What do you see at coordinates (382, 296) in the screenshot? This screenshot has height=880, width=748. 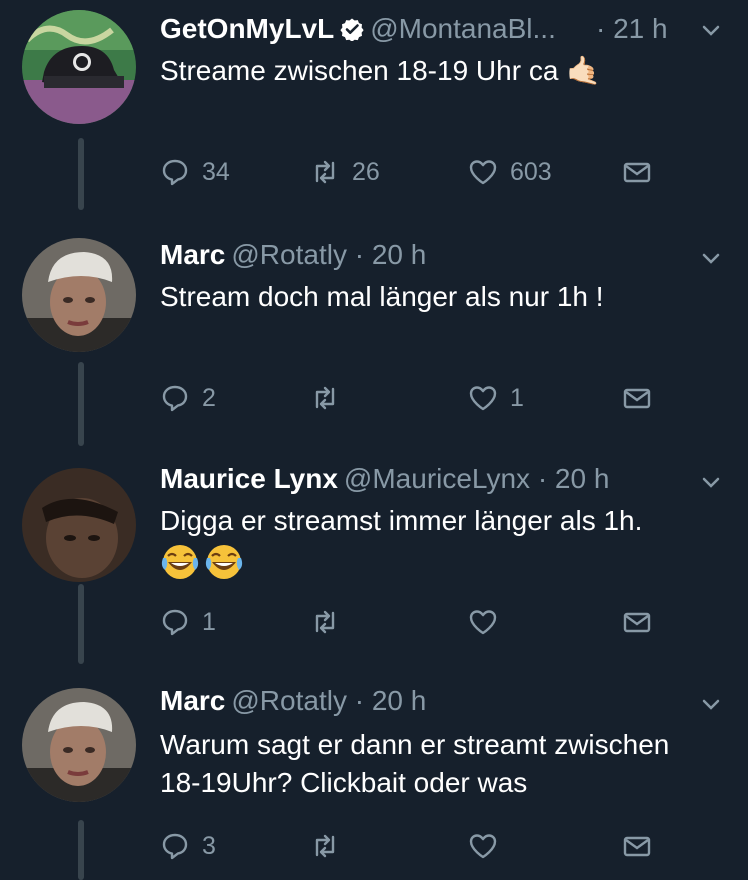 I see `tweet-text-line: Stream doch mal länger als nur 1h !` at bounding box center [382, 296].